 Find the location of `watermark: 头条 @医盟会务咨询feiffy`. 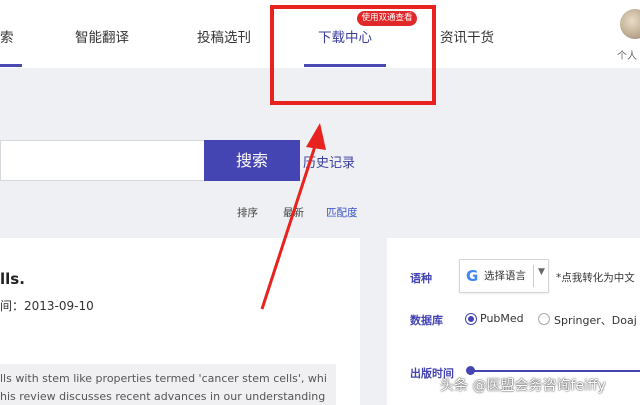

watermark: 头条 @医盟会务咨询feiffy is located at coordinates (523, 386).